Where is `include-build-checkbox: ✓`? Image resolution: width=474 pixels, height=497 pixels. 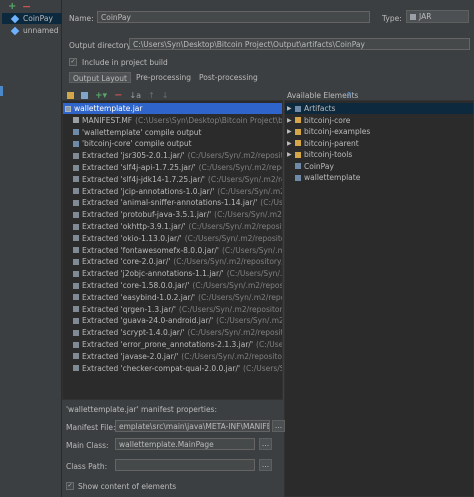
include-build-checkbox: ✓ is located at coordinates (73, 62).